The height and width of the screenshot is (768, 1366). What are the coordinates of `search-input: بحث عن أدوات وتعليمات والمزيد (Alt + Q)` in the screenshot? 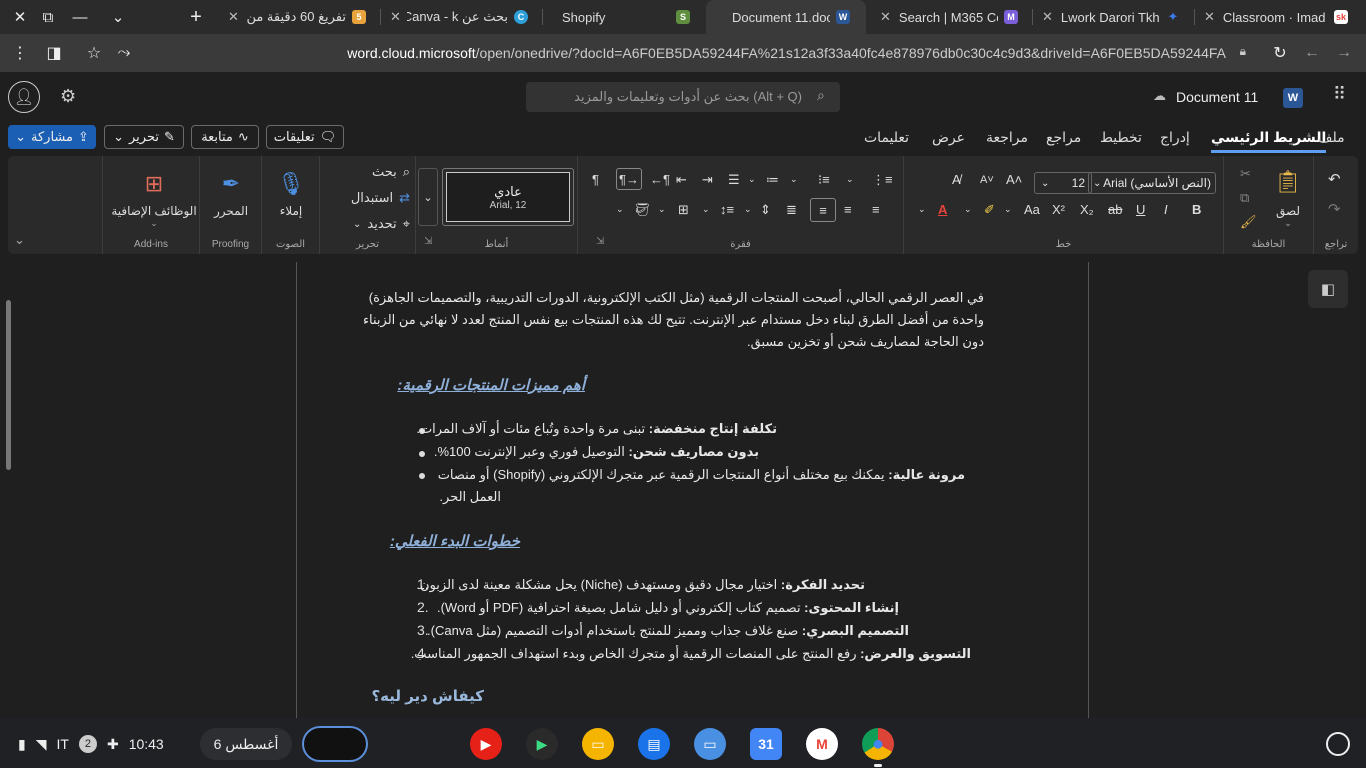 It's located at (683, 97).